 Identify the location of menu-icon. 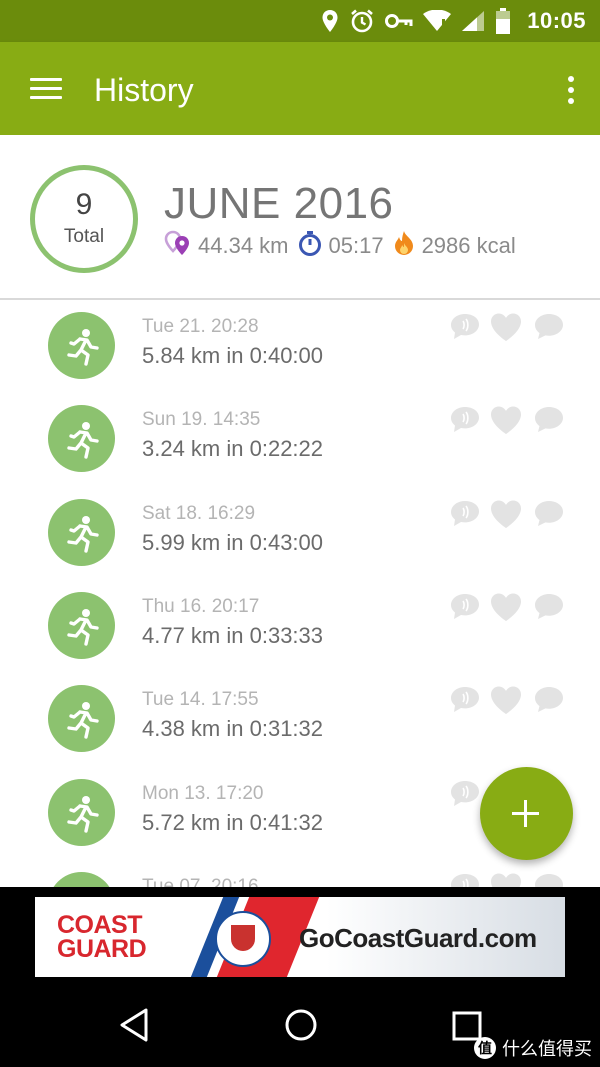
(46, 90).